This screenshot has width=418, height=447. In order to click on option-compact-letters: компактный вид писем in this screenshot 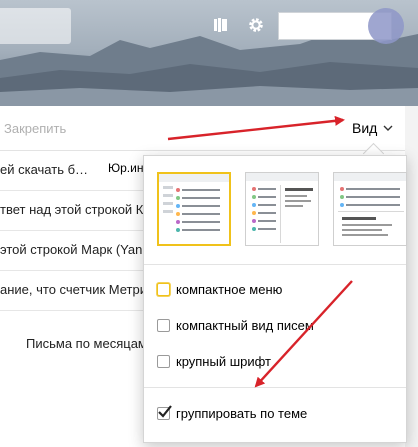, I will do `click(235, 325)`.